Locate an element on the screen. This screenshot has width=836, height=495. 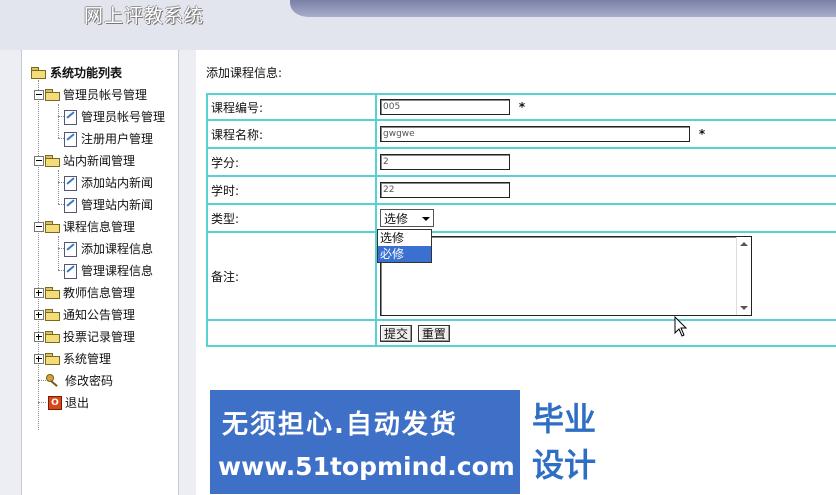
chevron-down-icon is located at coordinates (426, 219).